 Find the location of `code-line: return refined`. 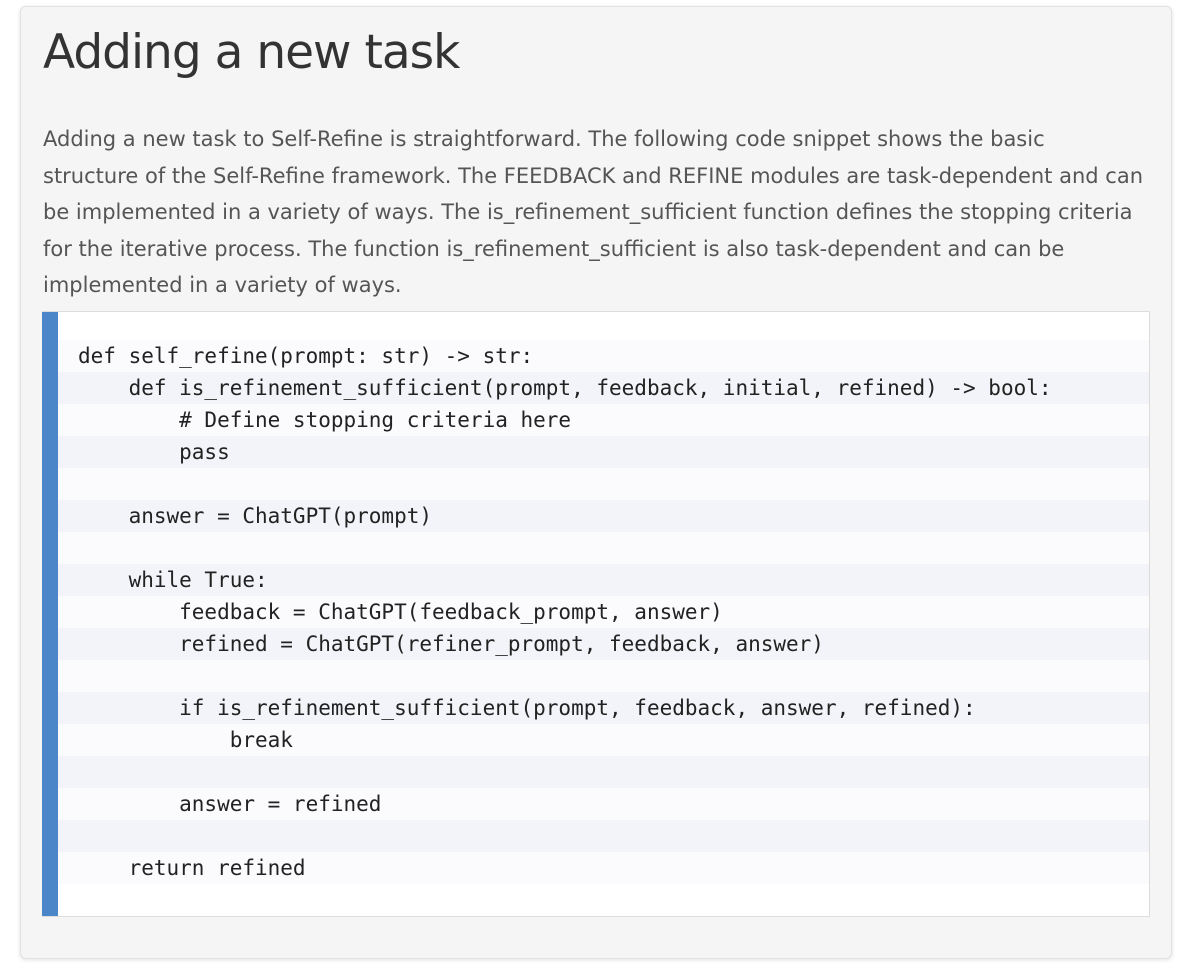

code-line: return refined is located at coordinates (603, 868).